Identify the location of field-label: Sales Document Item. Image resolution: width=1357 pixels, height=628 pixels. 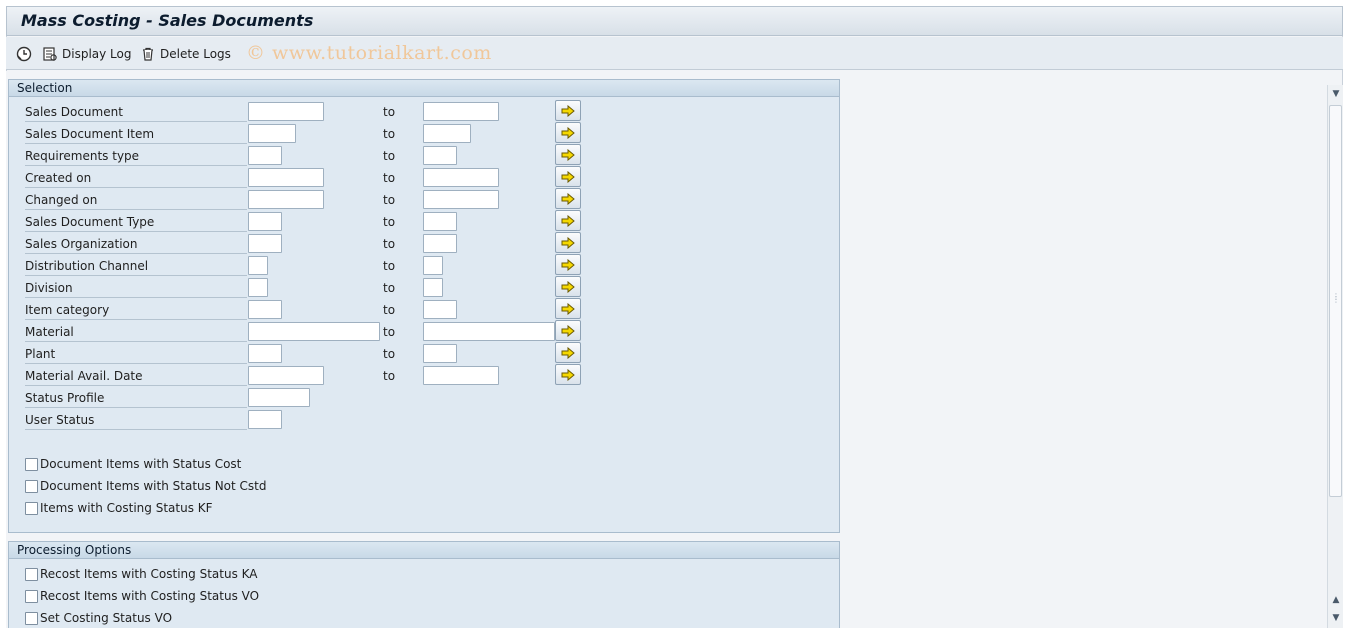
(136, 134).